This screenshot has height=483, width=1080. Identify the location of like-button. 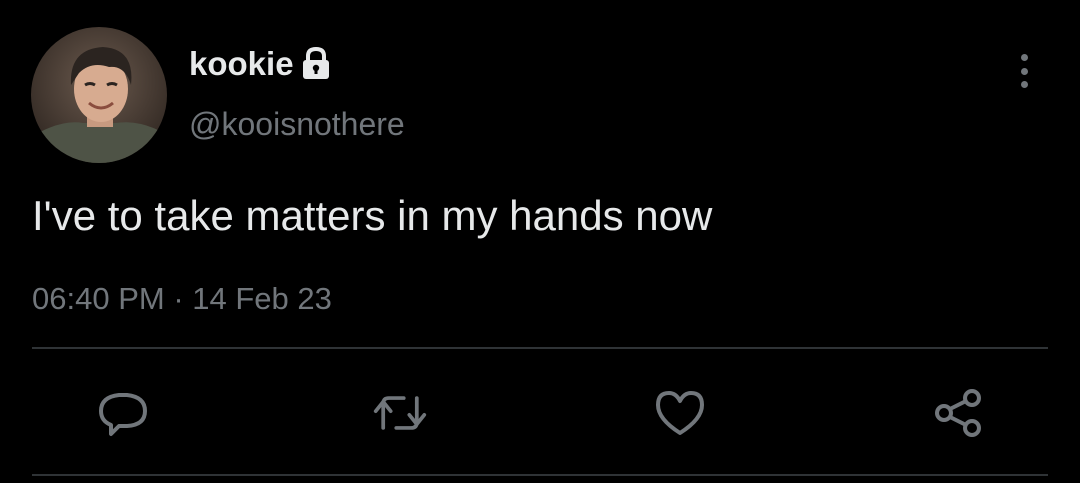
(680, 413).